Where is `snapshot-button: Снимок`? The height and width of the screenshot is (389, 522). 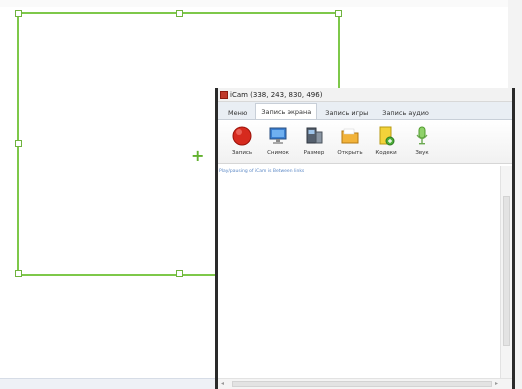 snapshot-button: Снимок is located at coordinates (278, 140).